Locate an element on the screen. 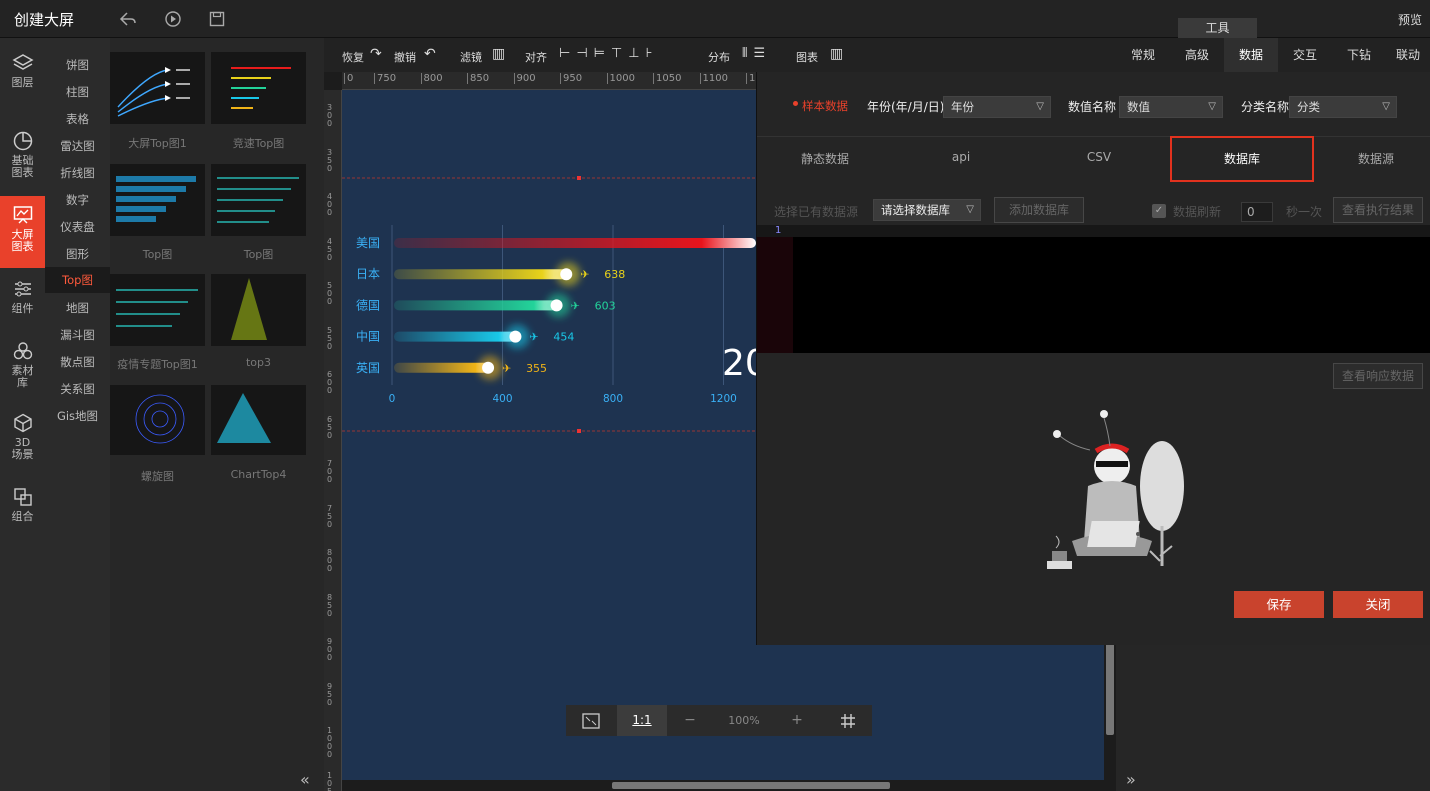  divider is located at coordinates (1093, 136).